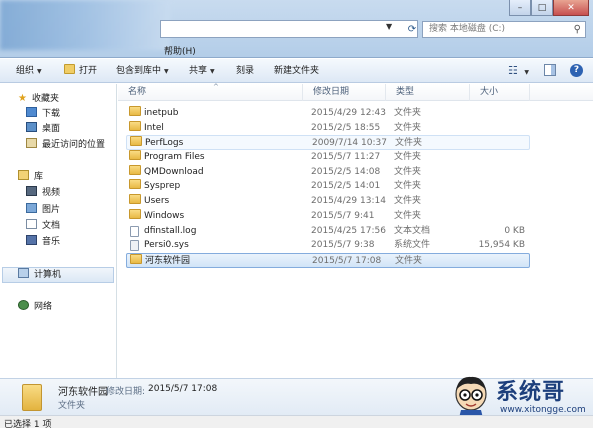 The width and height of the screenshot is (593, 428). I want to click on new-folder-button: 新建文件夹, so click(296, 71).